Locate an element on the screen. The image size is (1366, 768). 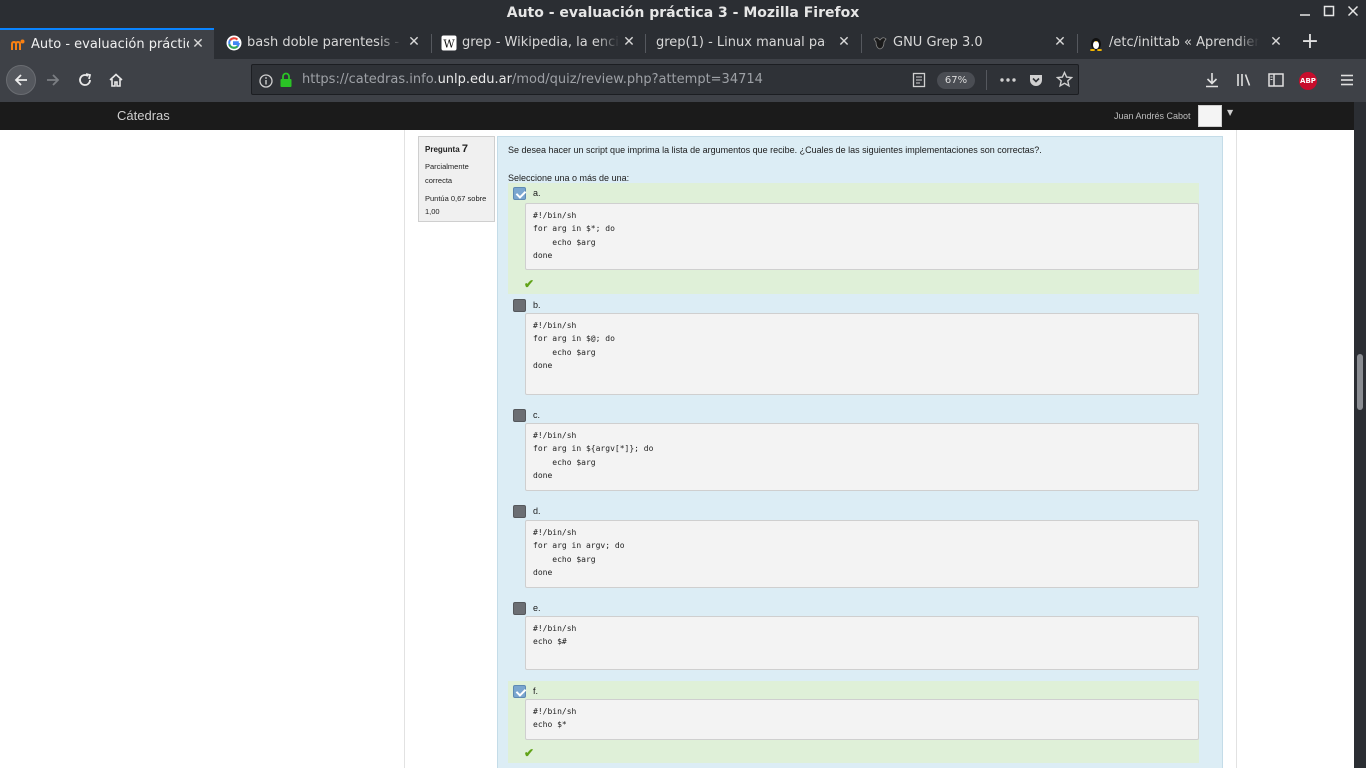
tab-inittab: /etc/inittab « Aprendiendo A ✕ is located at coordinates (1185, 43).